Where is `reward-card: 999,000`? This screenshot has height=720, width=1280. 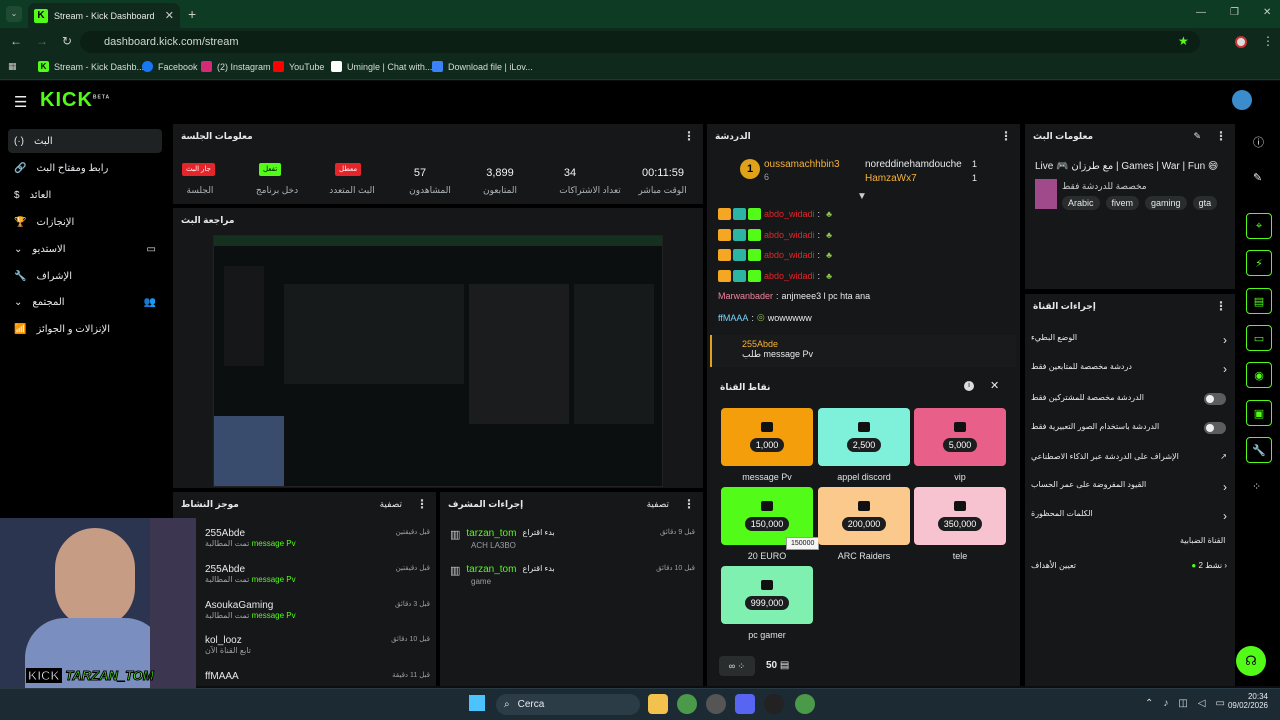
reward-card: 999,000 is located at coordinates (767, 595).